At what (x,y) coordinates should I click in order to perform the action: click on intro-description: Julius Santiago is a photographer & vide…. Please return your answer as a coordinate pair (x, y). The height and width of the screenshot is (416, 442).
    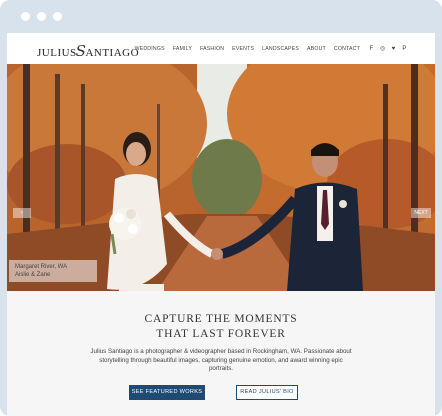
    Looking at the image, I should click on (221, 360).